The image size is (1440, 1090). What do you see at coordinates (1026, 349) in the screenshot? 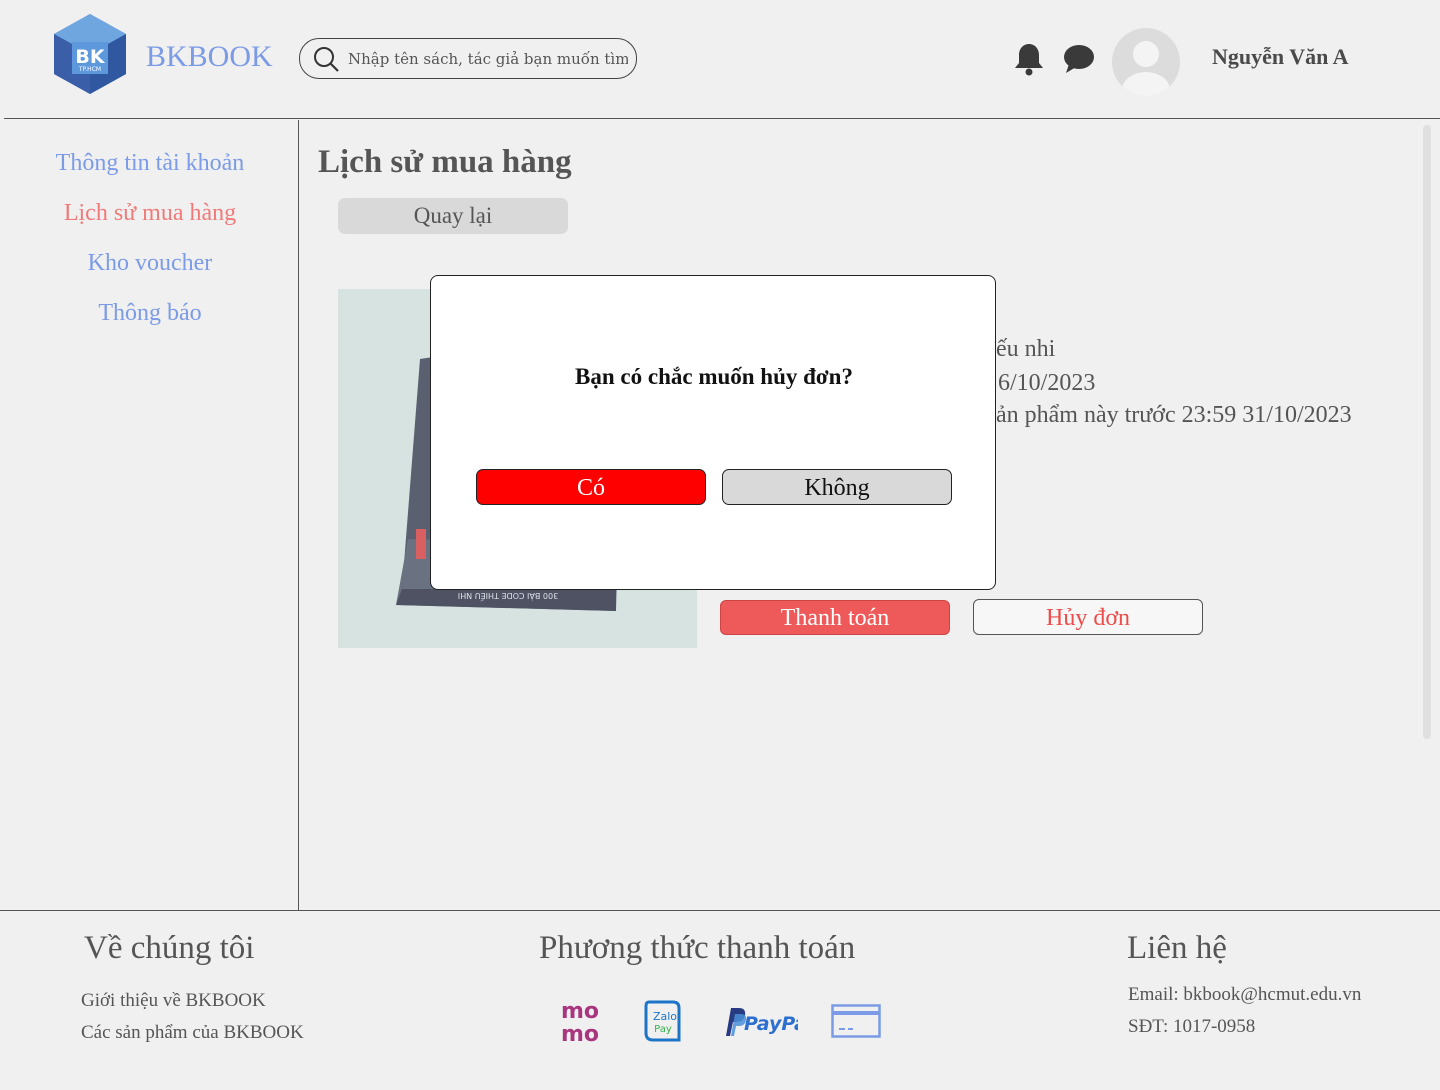
I see `book-title-partial: ếu nhi` at bounding box center [1026, 349].